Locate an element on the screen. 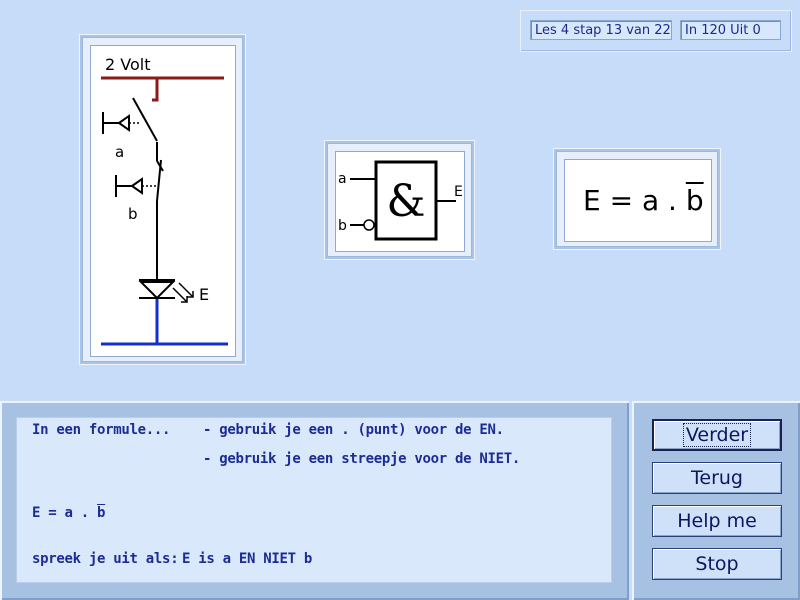 Image resolution: width=800 pixels, height=600 pixels. explanation-formula: E = a . b is located at coordinates (68, 513).